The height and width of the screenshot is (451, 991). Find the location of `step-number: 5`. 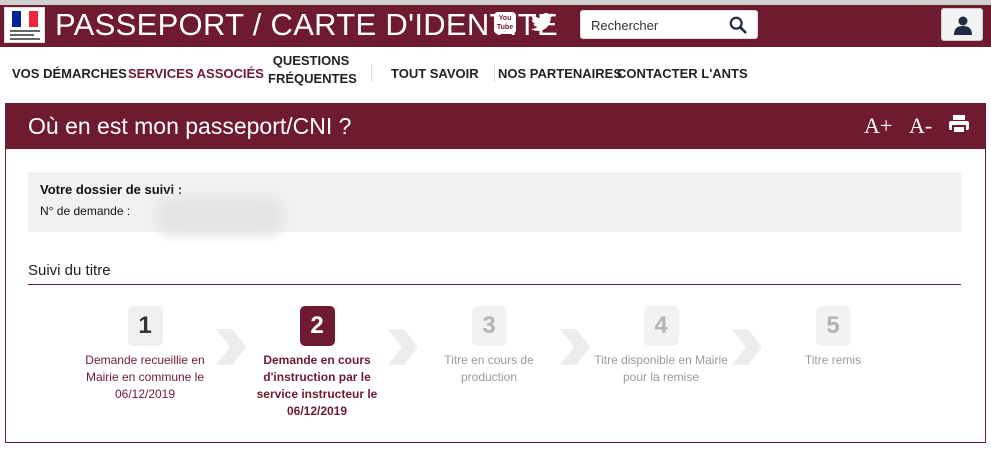

step-number: 5 is located at coordinates (833, 326).